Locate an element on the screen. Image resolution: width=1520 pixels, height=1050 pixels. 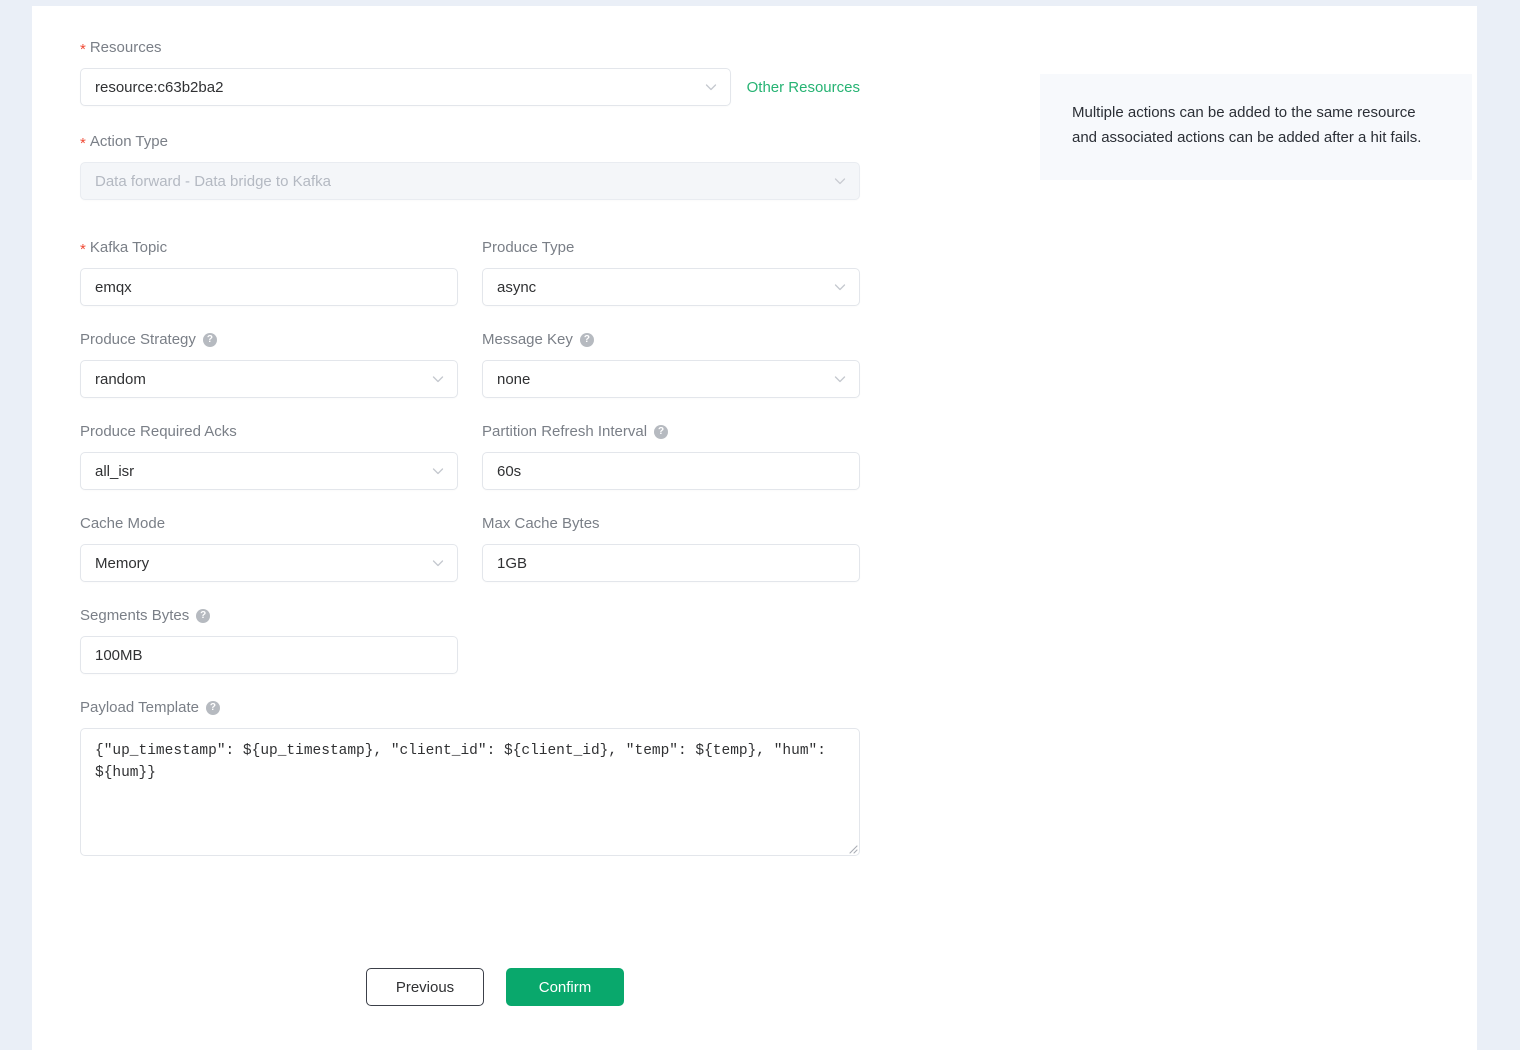
resources-value: resource:c63b2ba2 is located at coordinates (159, 87).